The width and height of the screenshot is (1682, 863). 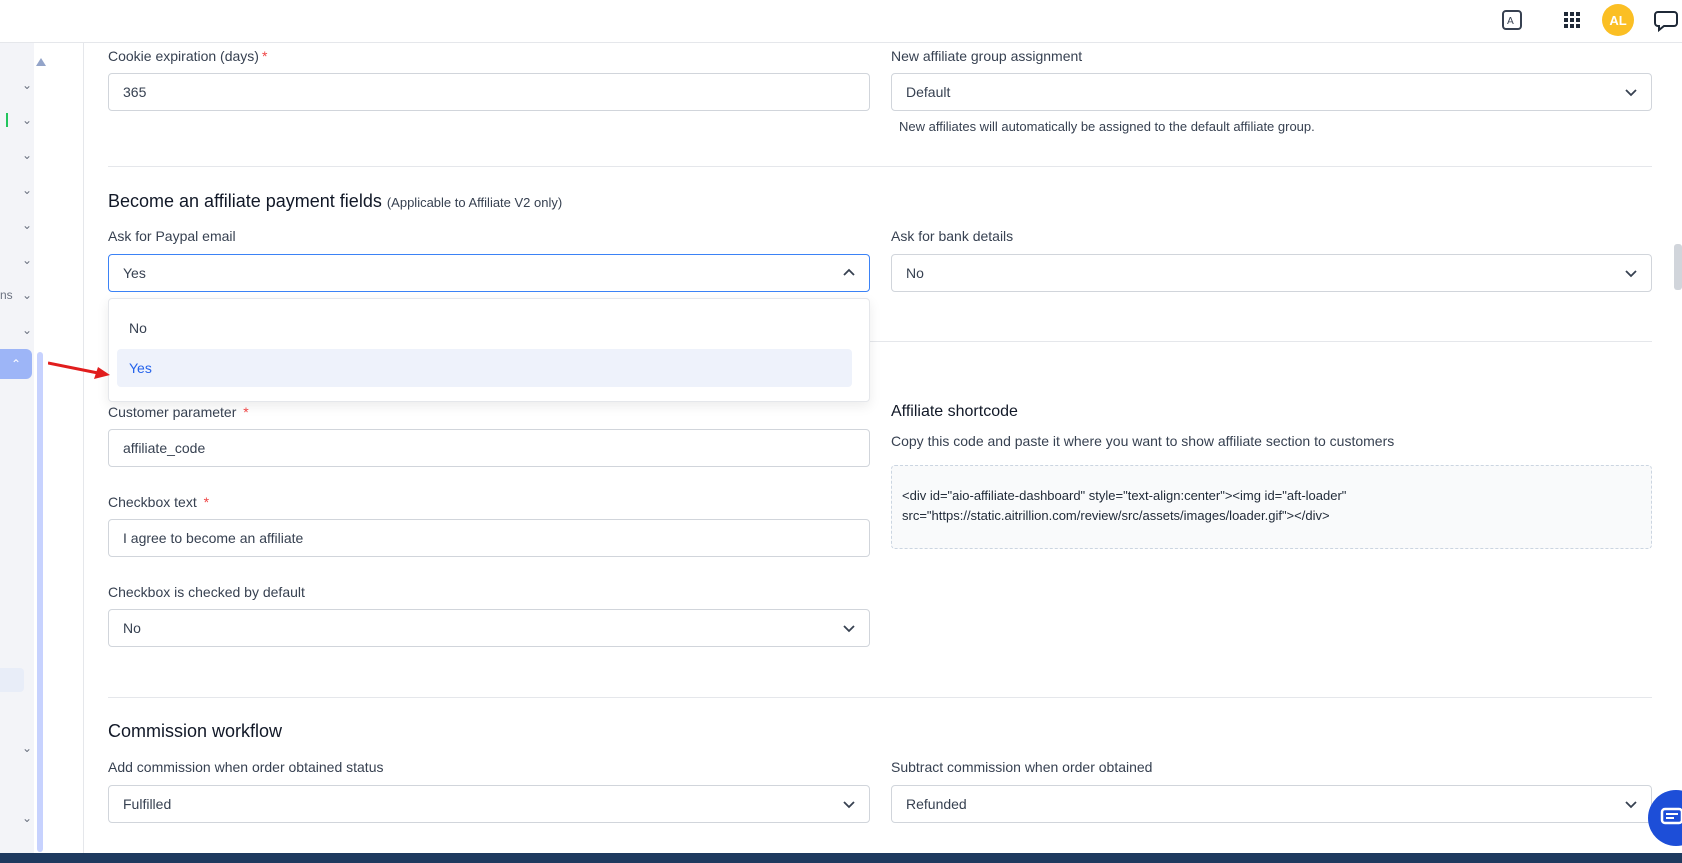 I want to click on dropdown-option-yes: Yes, so click(x=484, y=368).